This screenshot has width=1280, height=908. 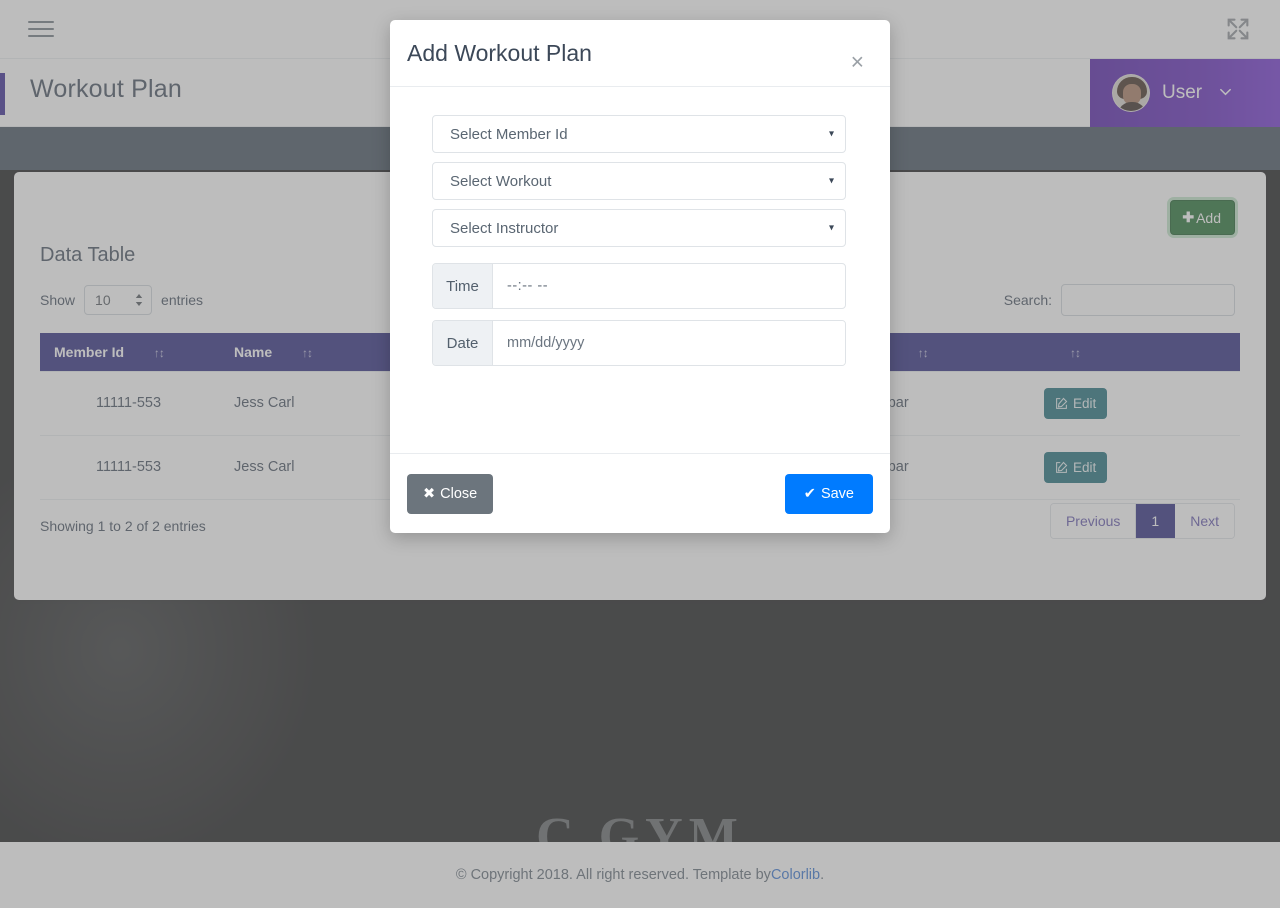 I want to click on instructor-select-label: Select Instructor, so click(x=504, y=228).